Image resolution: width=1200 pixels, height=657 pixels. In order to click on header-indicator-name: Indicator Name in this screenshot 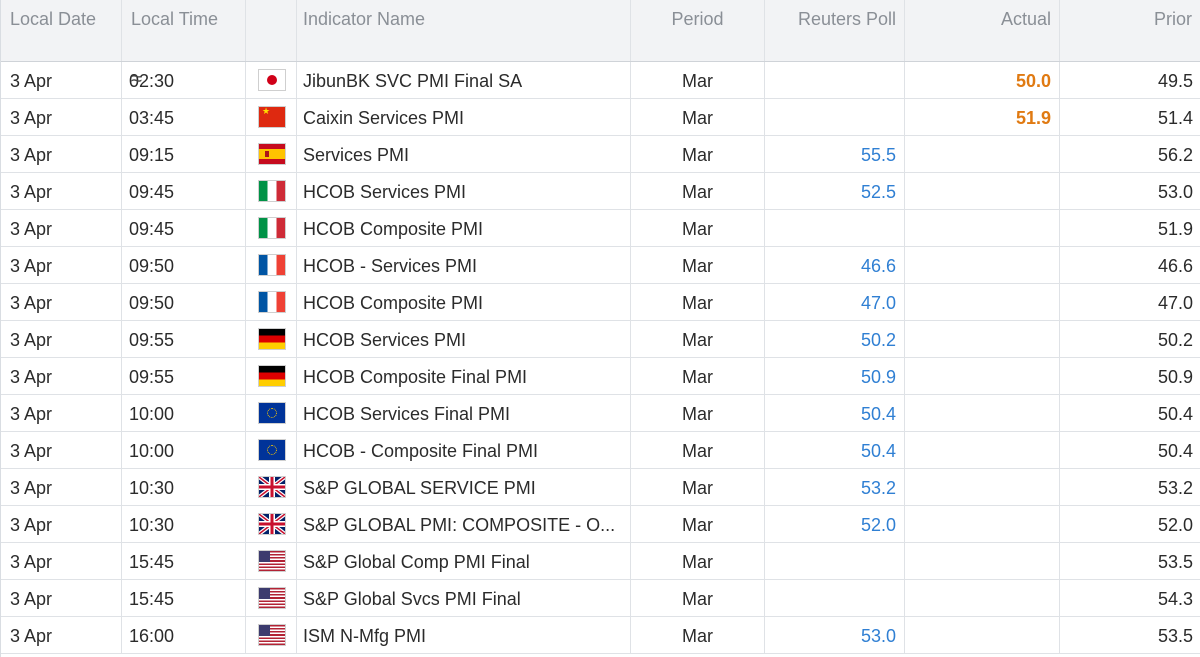, I will do `click(464, 30)`.